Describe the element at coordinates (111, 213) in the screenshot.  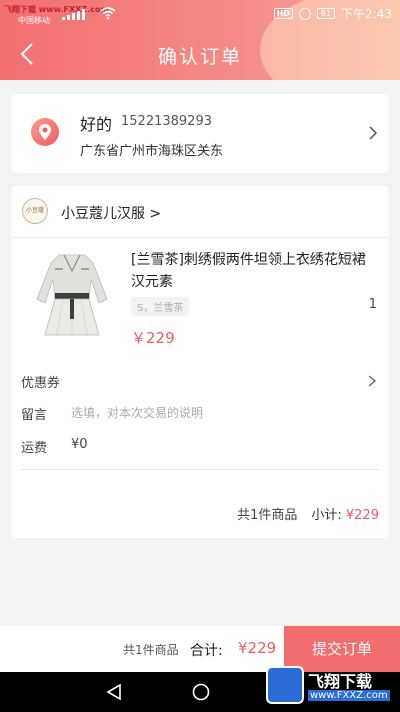
I see `shop-name: 小豆蔻儿汉服 >` at that location.